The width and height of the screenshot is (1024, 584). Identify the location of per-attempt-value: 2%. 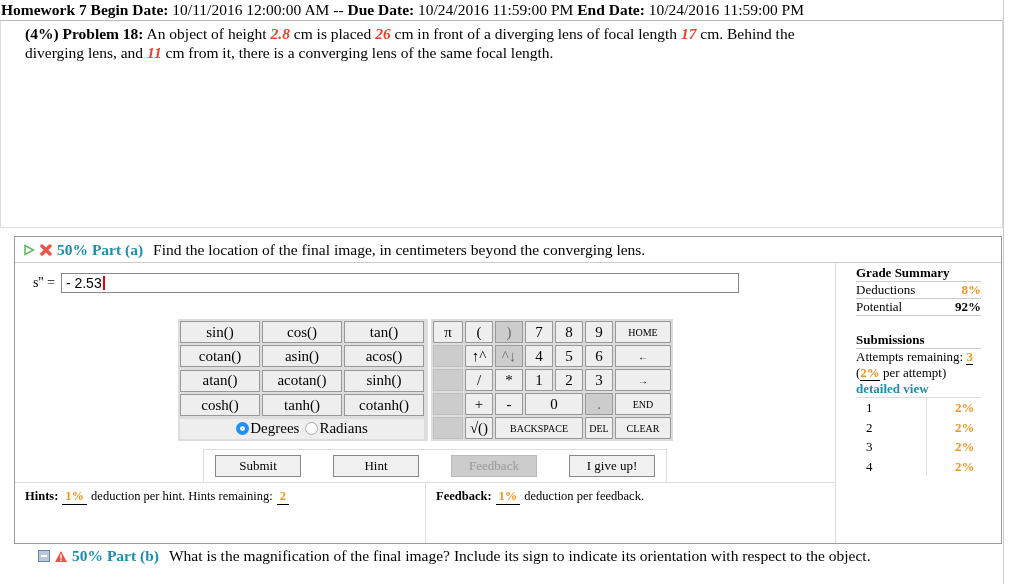
(870, 373).